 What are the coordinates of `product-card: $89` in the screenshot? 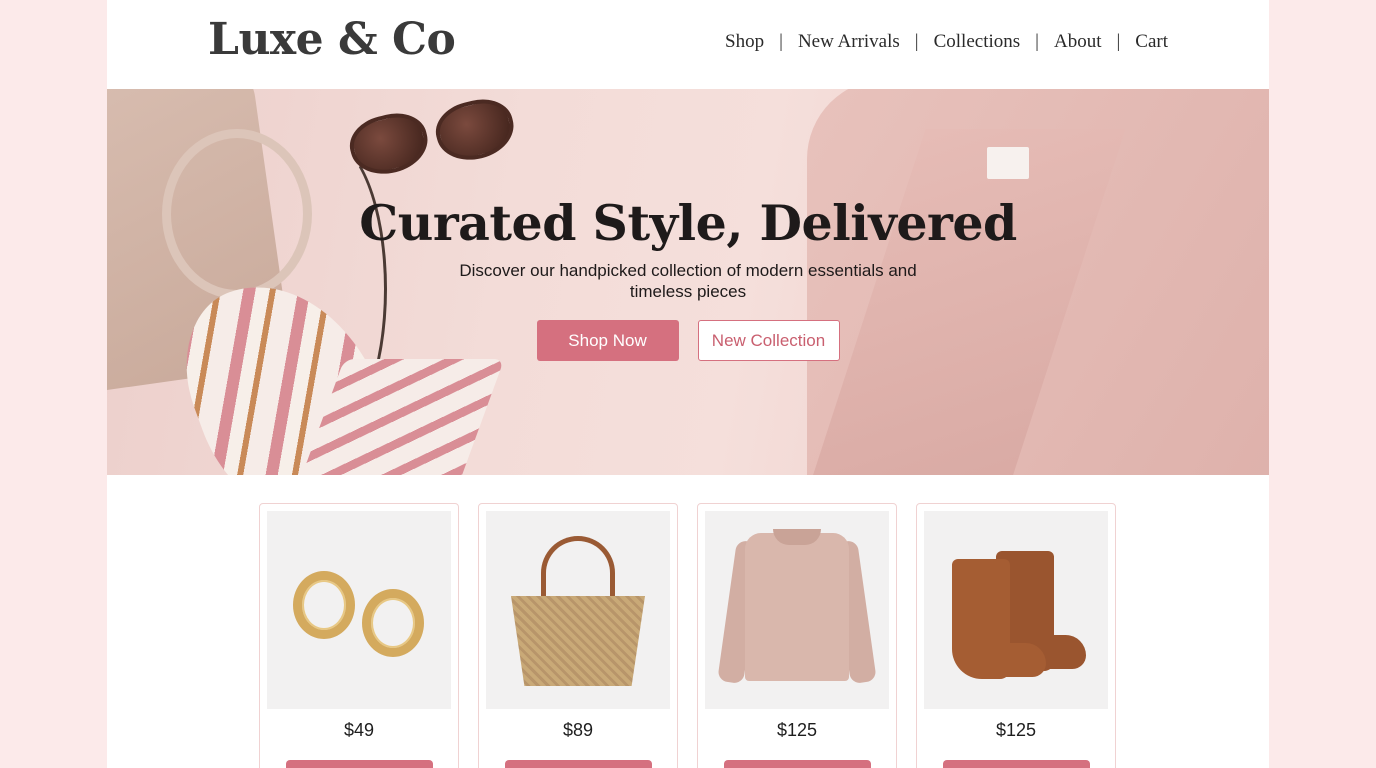 It's located at (578, 635).